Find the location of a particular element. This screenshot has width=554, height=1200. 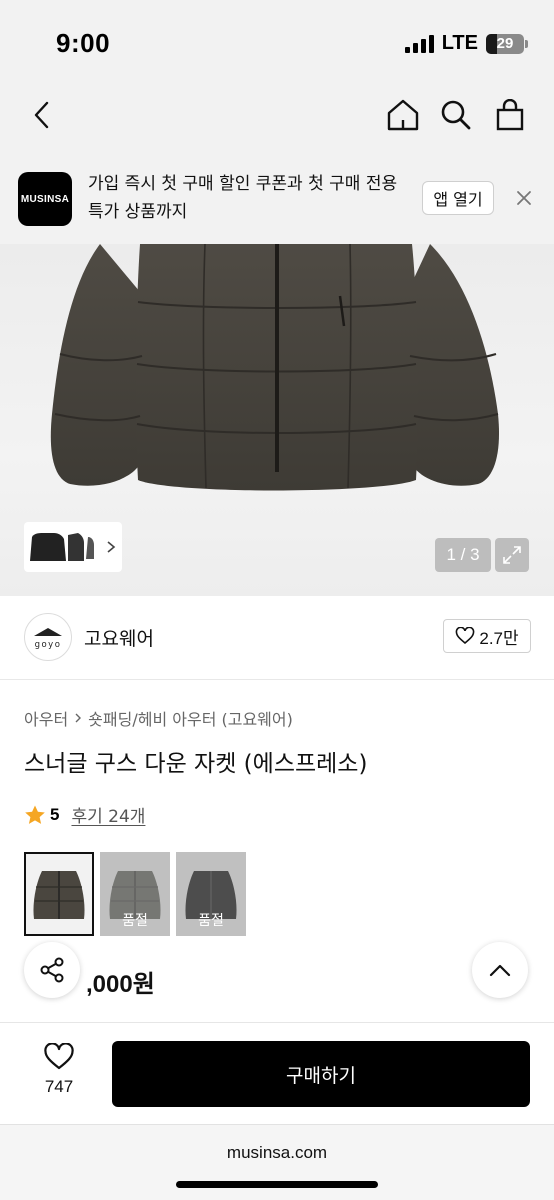

shopping-bag-icon is located at coordinates (510, 115).